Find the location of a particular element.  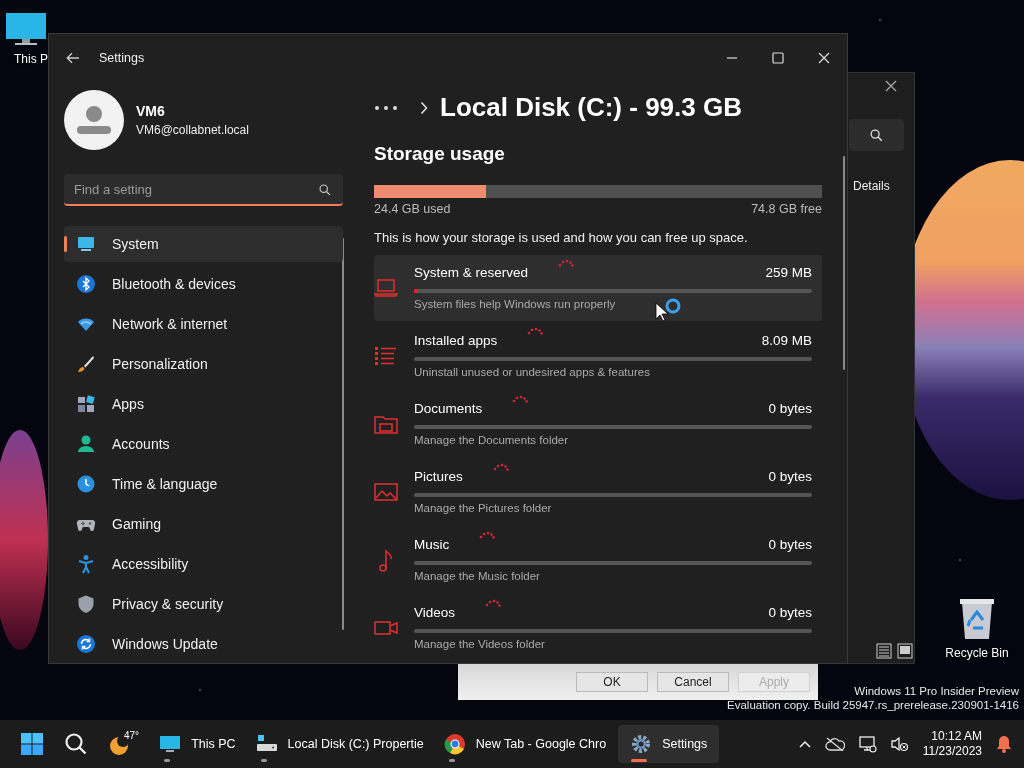

accessibility-icon is located at coordinates (86, 564).